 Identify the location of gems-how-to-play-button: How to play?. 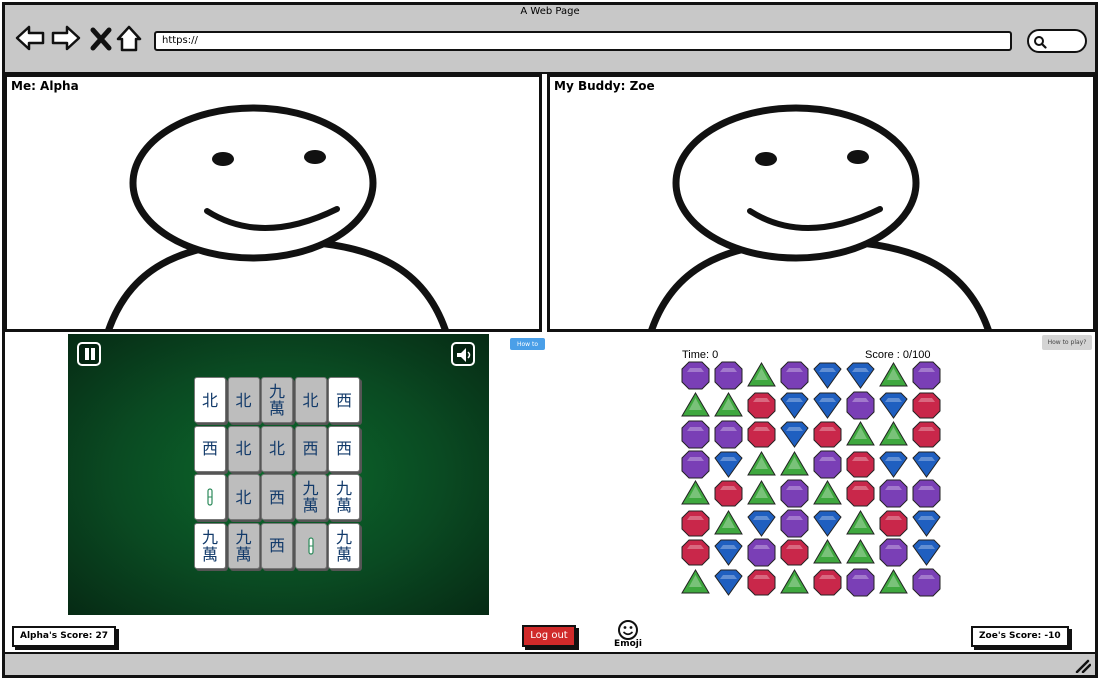
(1067, 342).